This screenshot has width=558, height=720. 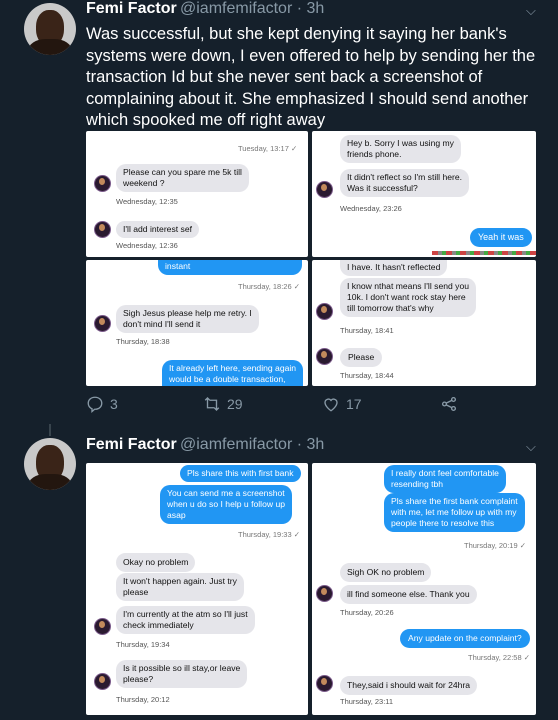 I want to click on retweet-icon, so click(x=212, y=404).